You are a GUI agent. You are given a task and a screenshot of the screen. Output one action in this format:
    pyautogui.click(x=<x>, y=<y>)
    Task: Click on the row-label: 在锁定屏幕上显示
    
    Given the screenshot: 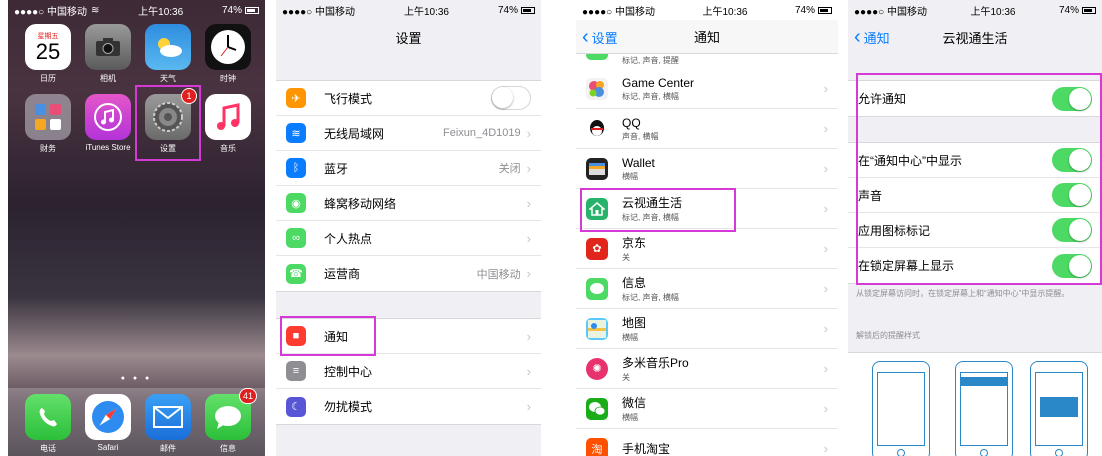 What is the action you would take?
    pyautogui.click(x=906, y=266)
    